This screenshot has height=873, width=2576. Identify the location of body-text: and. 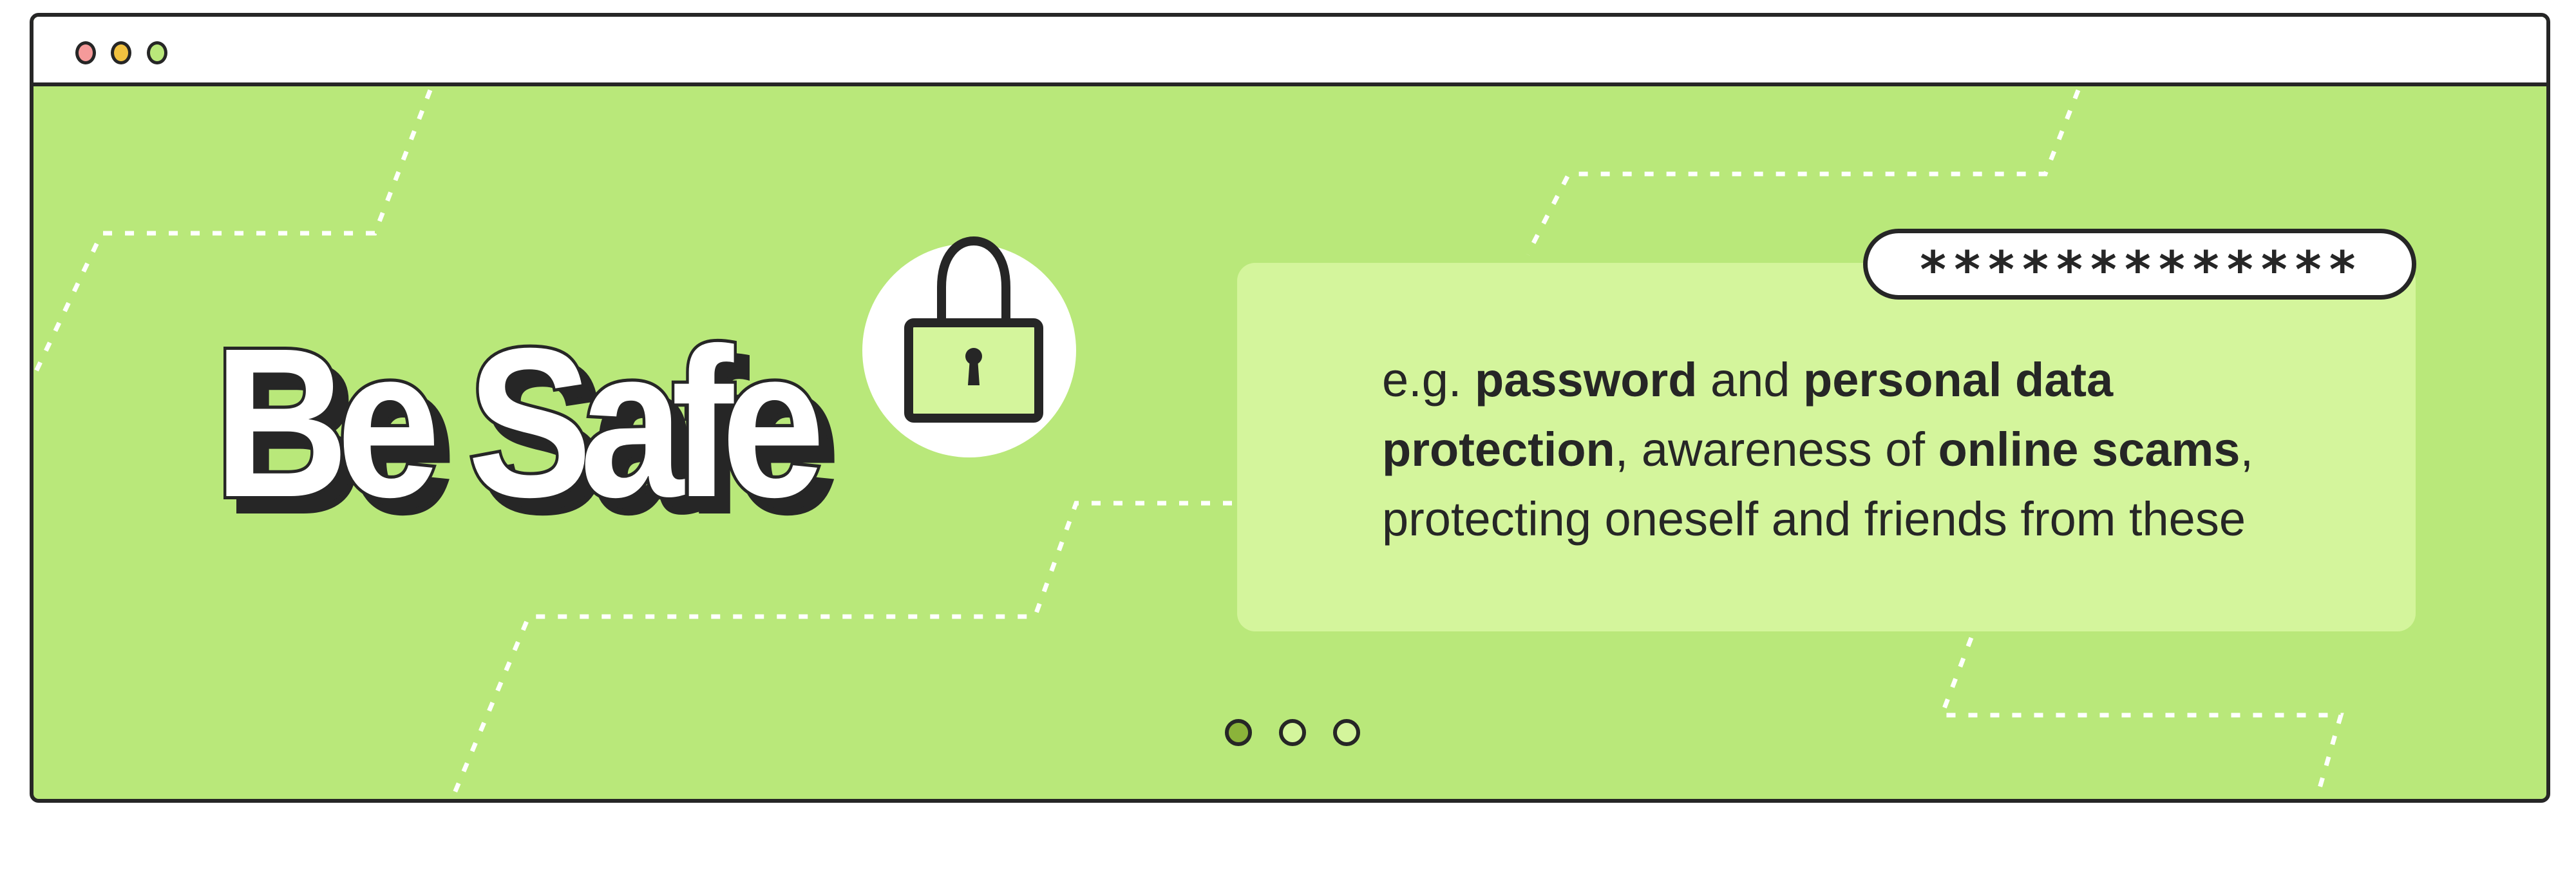
(1750, 380).